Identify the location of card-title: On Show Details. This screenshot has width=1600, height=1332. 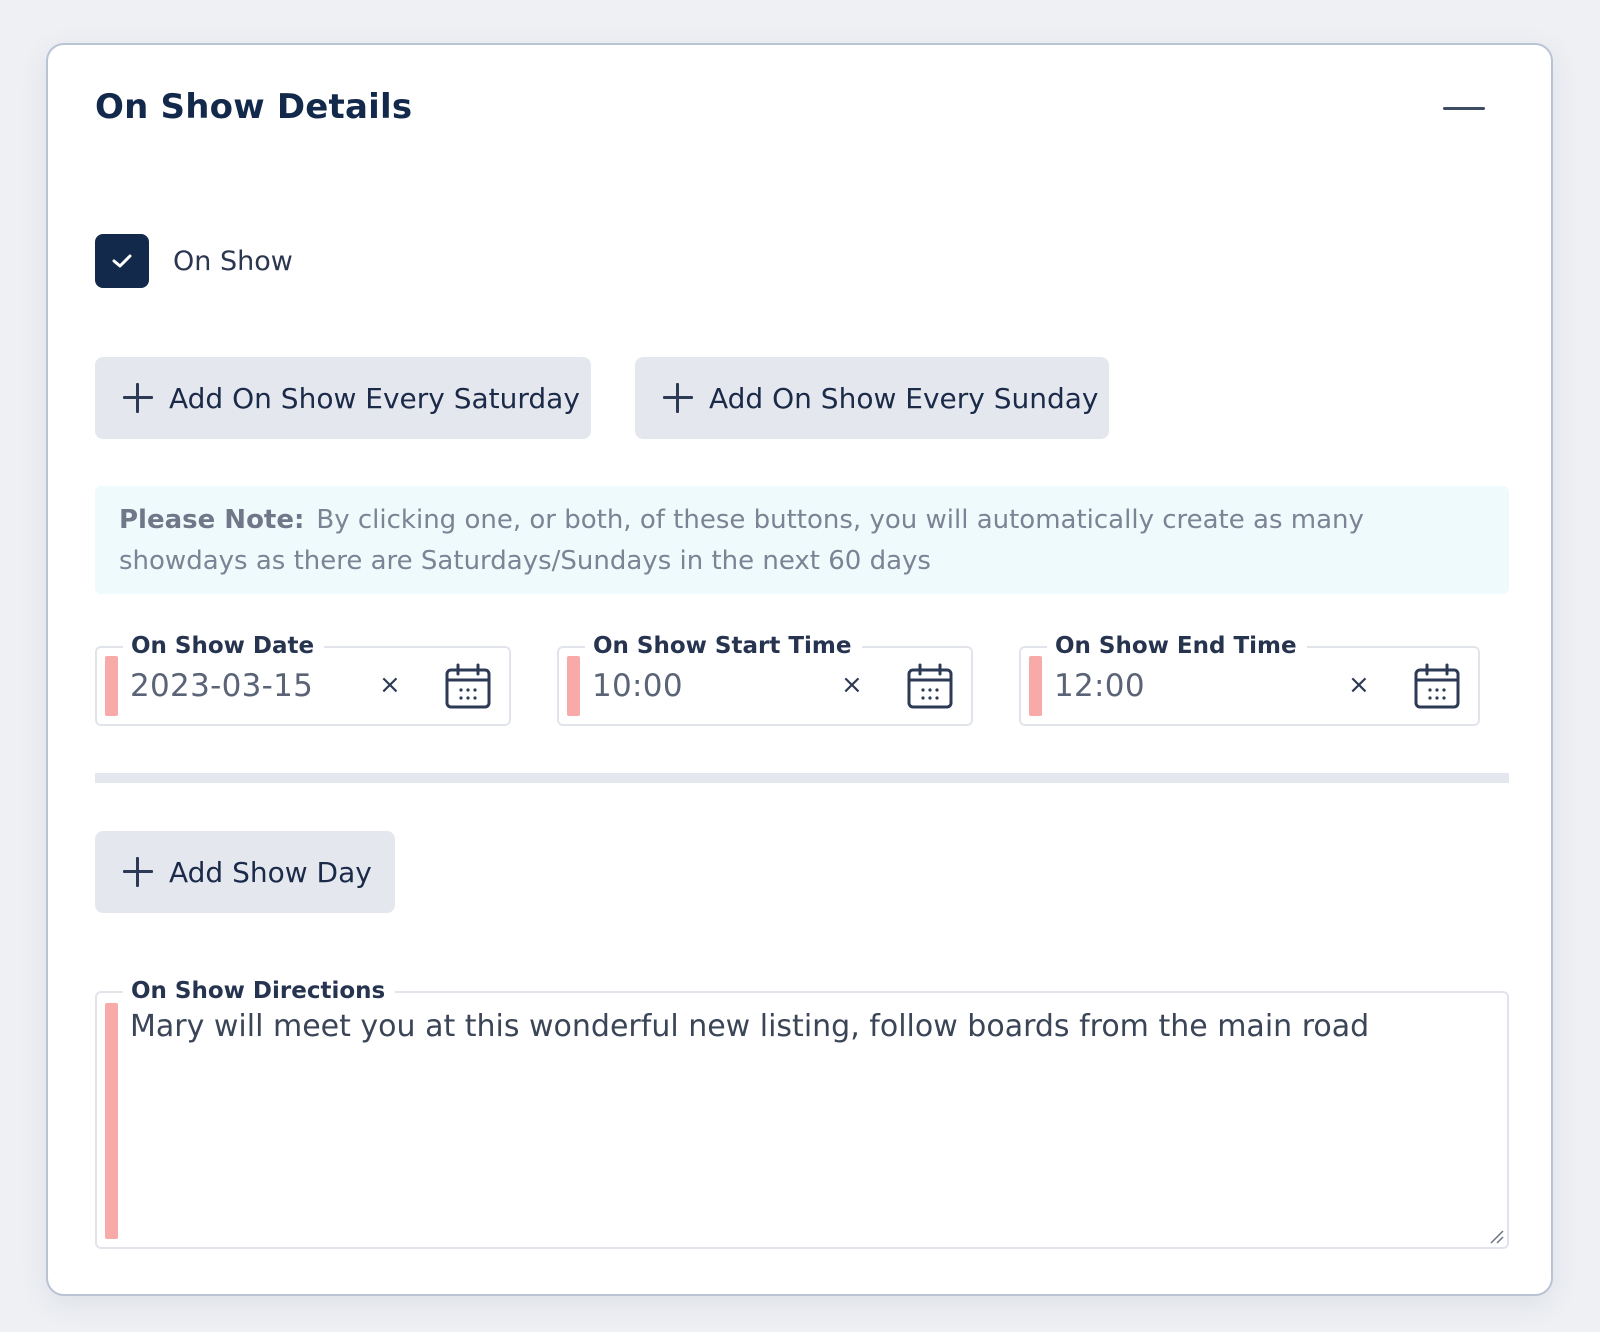
(254, 107).